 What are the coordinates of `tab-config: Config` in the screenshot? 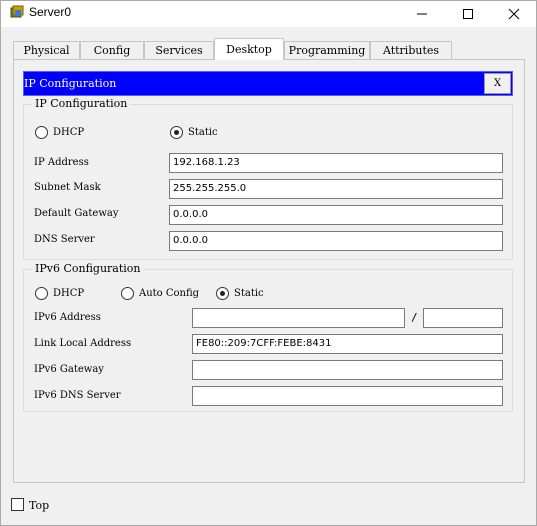 It's located at (112, 50).